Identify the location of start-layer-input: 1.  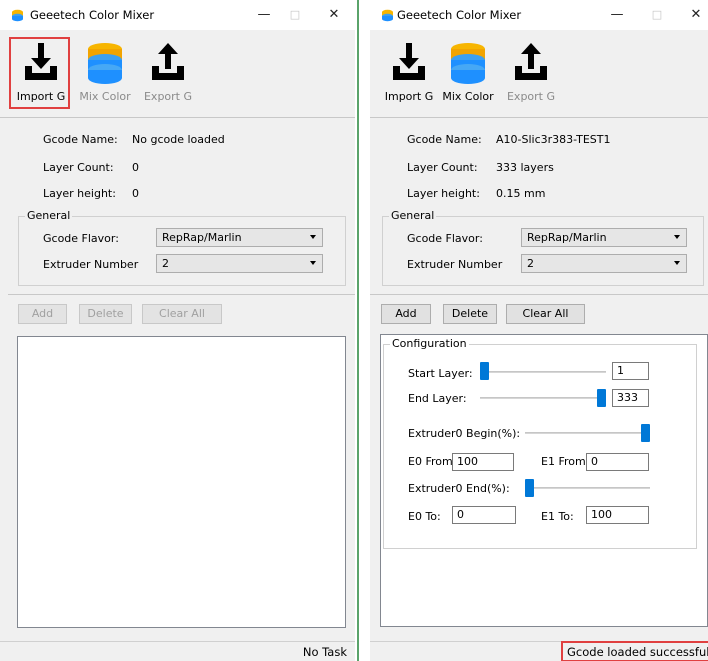
(630, 371).